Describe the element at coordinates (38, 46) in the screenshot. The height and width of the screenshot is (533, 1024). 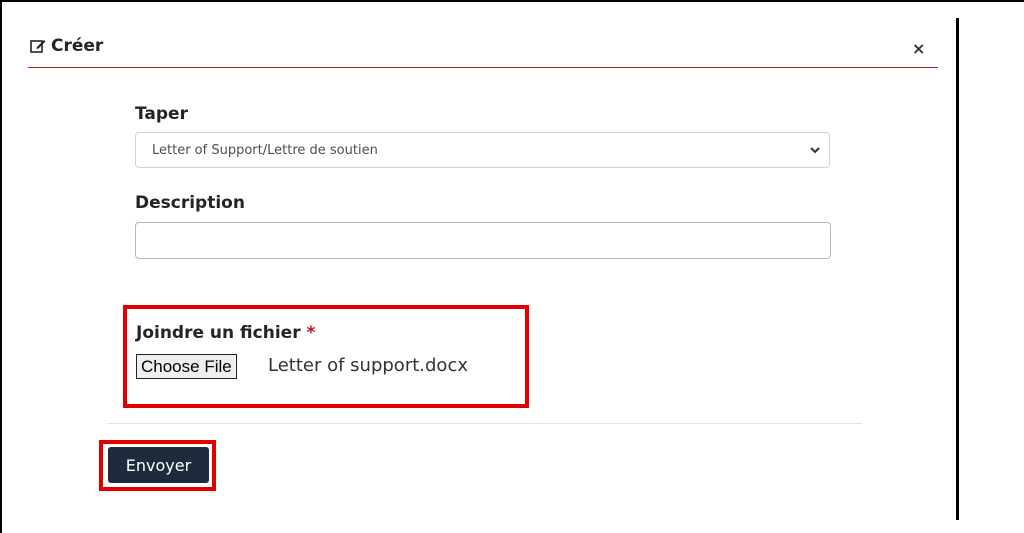
I see `edit-icon` at that location.